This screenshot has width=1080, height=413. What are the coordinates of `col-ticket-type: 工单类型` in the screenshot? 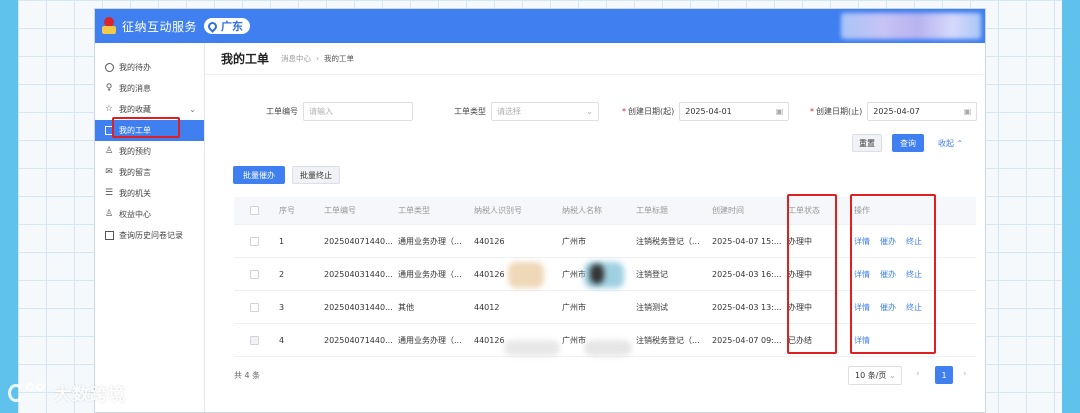 It's located at (414, 210).